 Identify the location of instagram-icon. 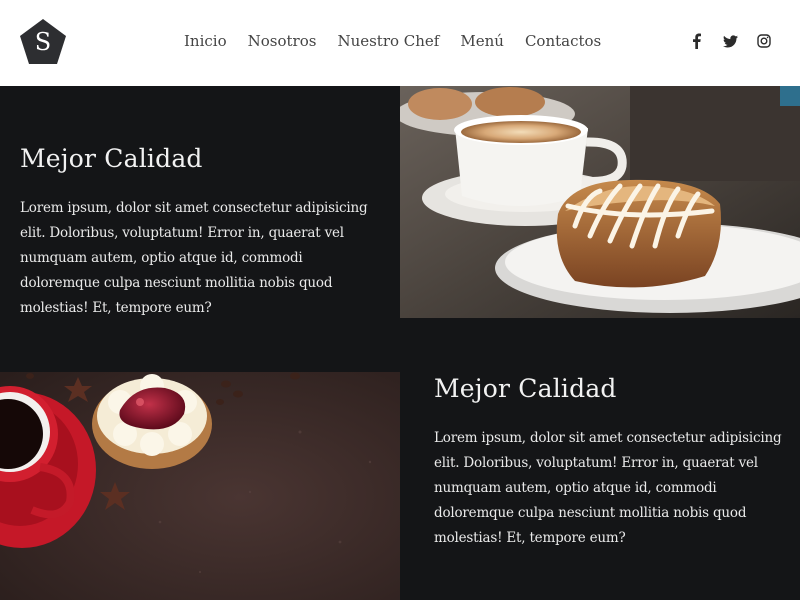
(764, 41).